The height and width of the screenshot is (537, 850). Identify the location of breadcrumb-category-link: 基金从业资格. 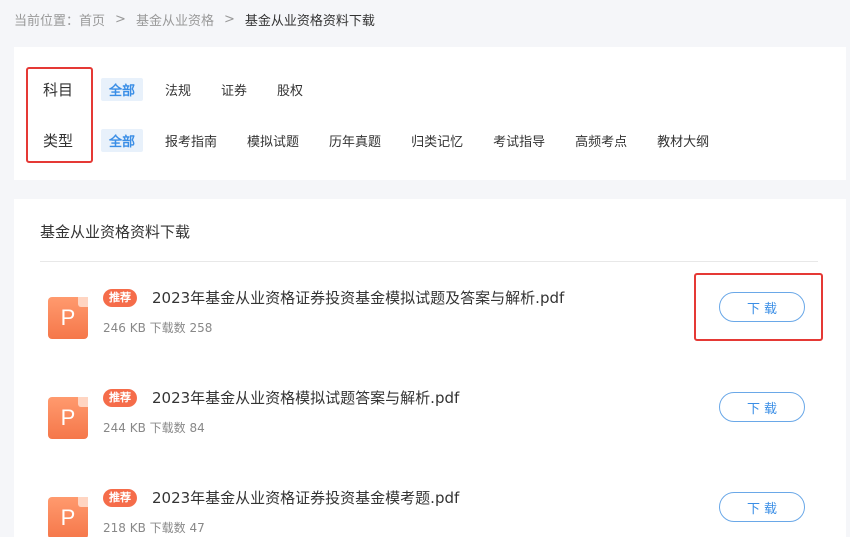
(175, 19).